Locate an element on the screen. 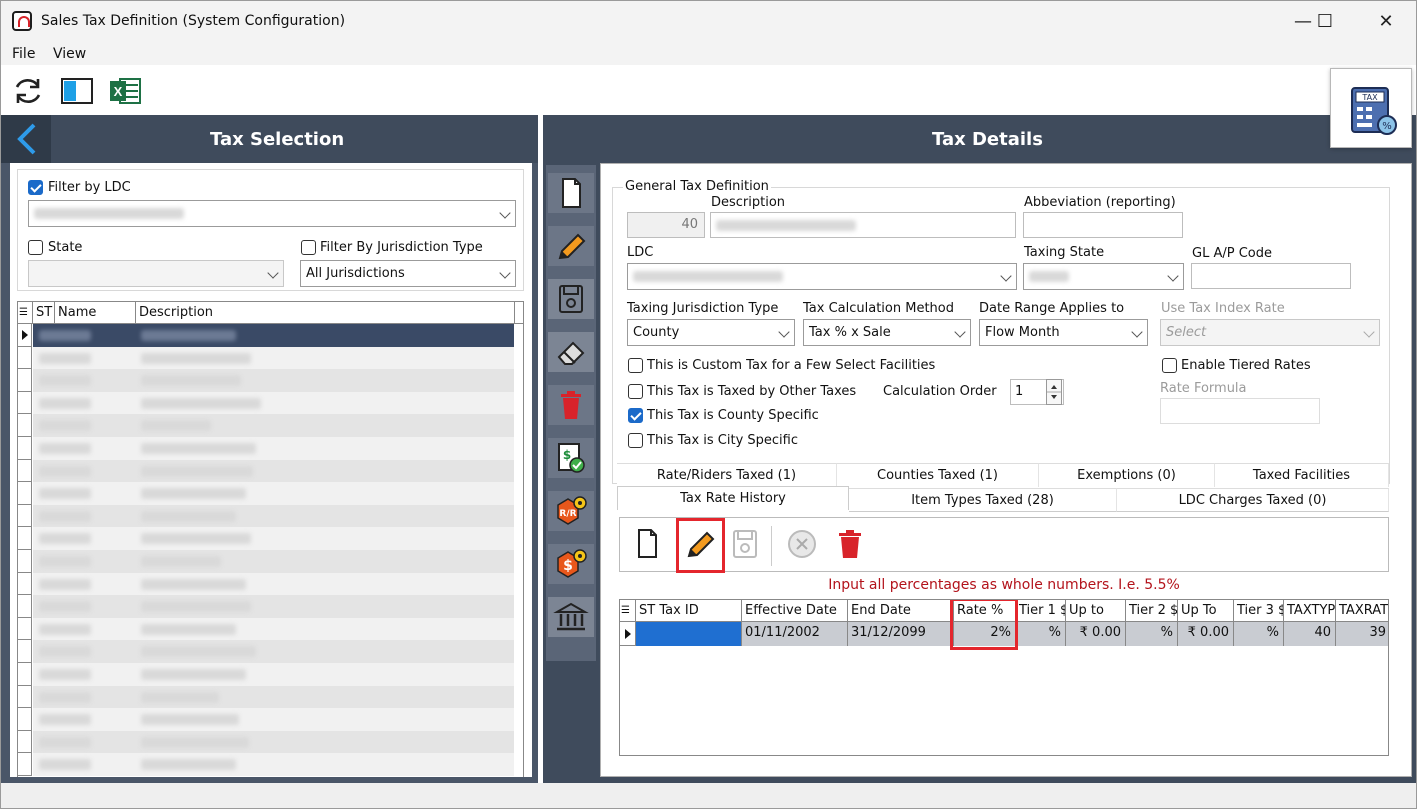 The height and width of the screenshot is (809, 1417). custom-tax-checkbox is located at coordinates (635, 365).